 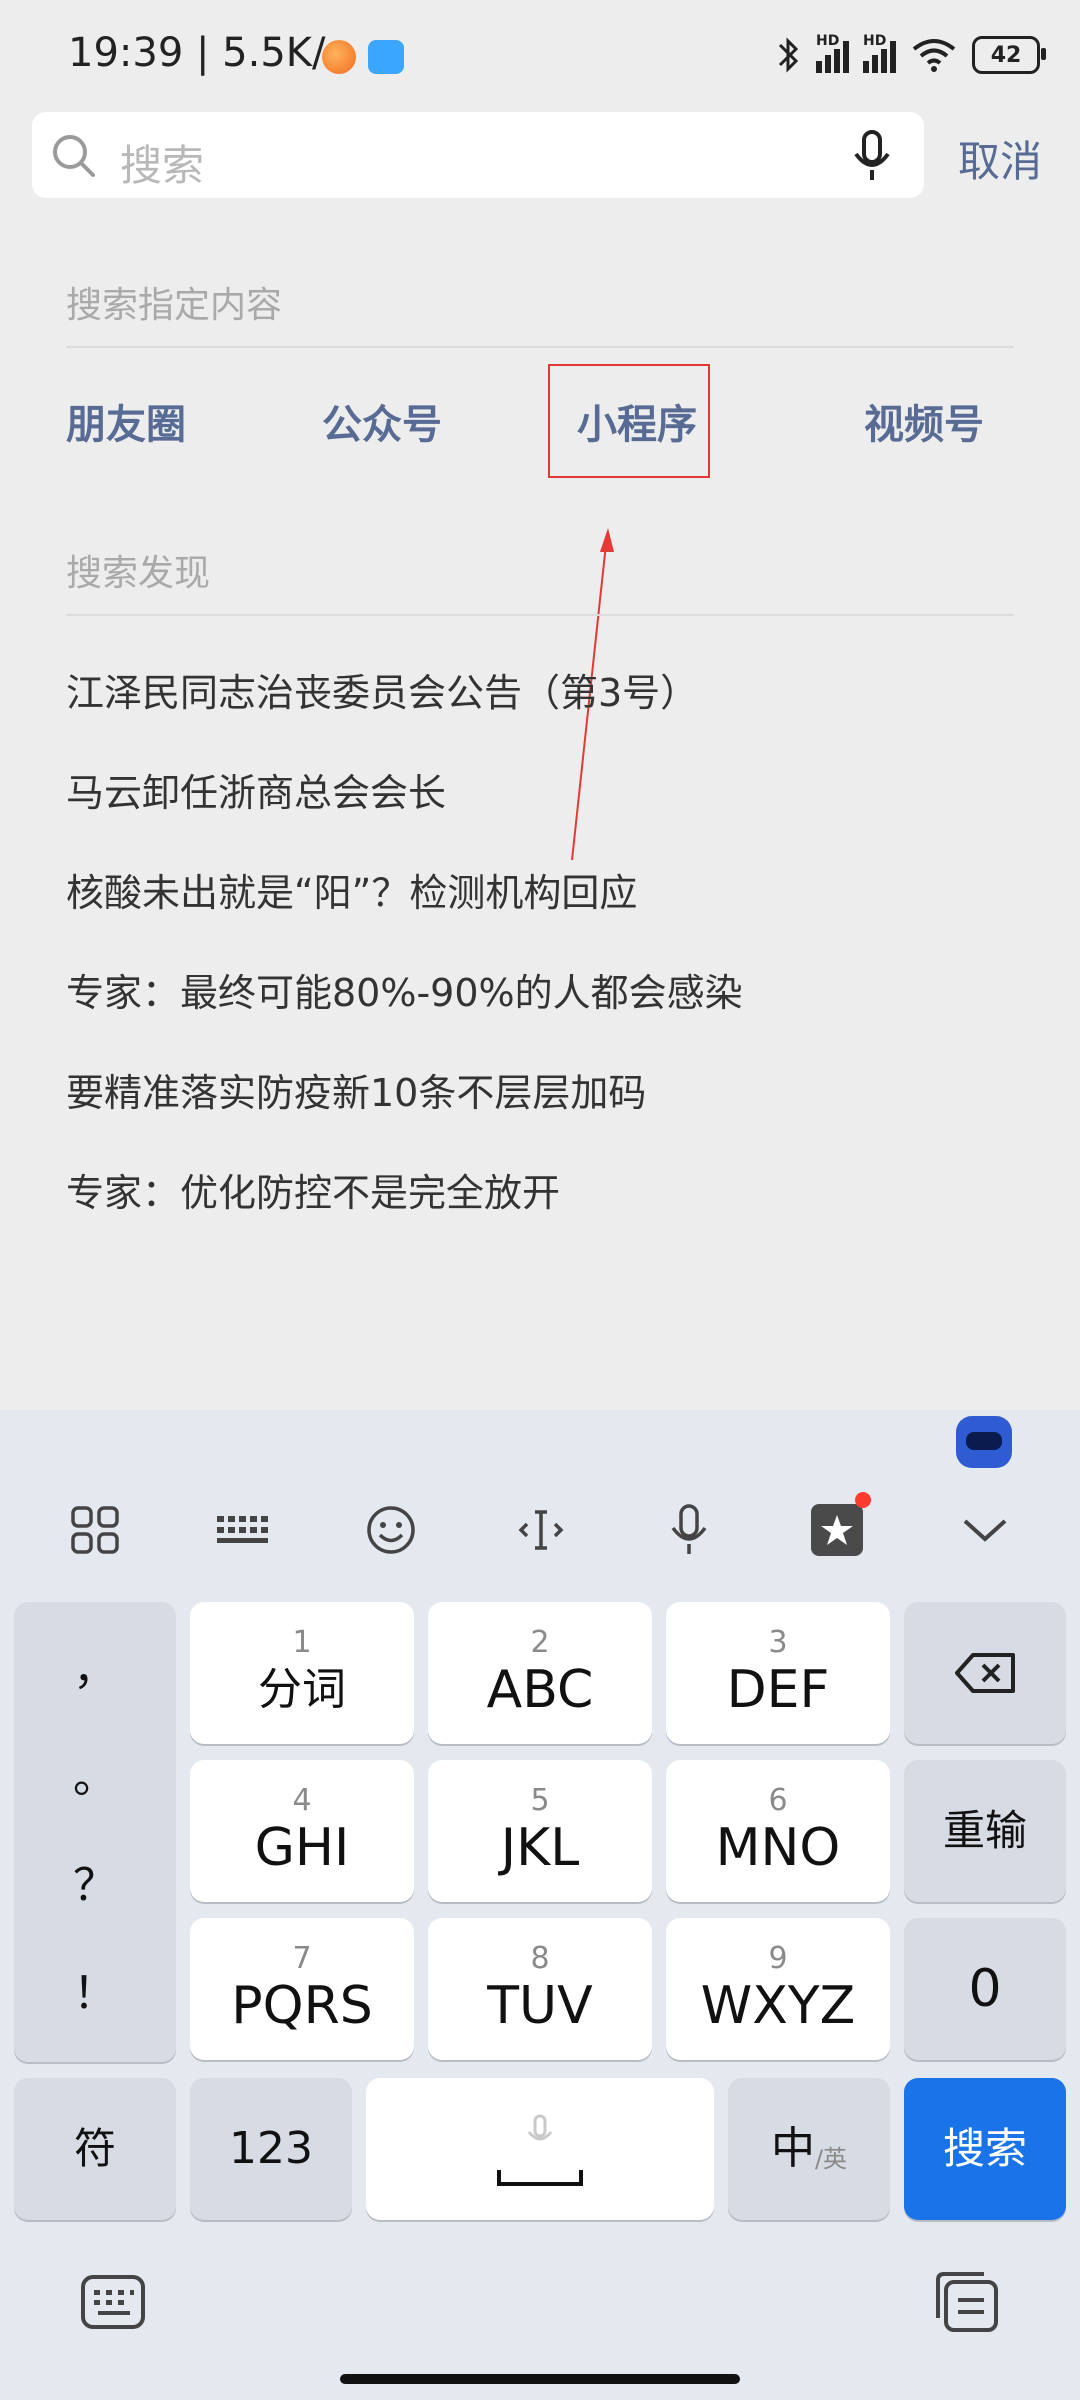 What do you see at coordinates (95, 1994) in the screenshot?
I see `punct-exclaim: ！` at bounding box center [95, 1994].